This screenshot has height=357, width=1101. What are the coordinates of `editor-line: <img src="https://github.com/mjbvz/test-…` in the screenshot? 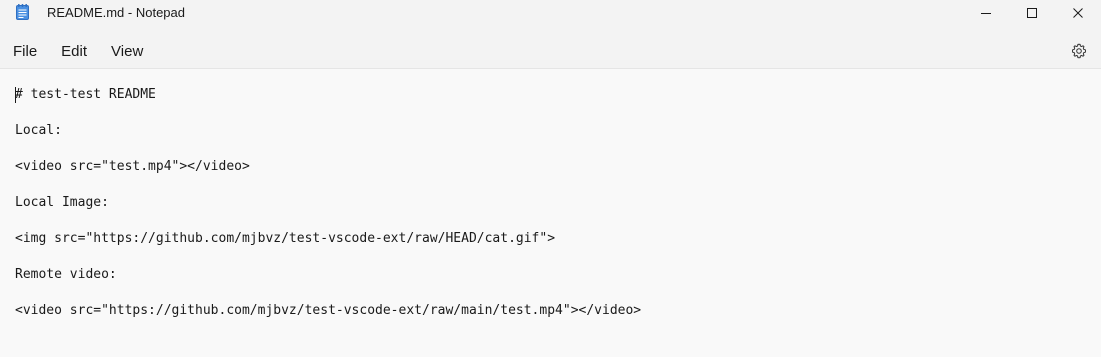 It's located at (285, 238).